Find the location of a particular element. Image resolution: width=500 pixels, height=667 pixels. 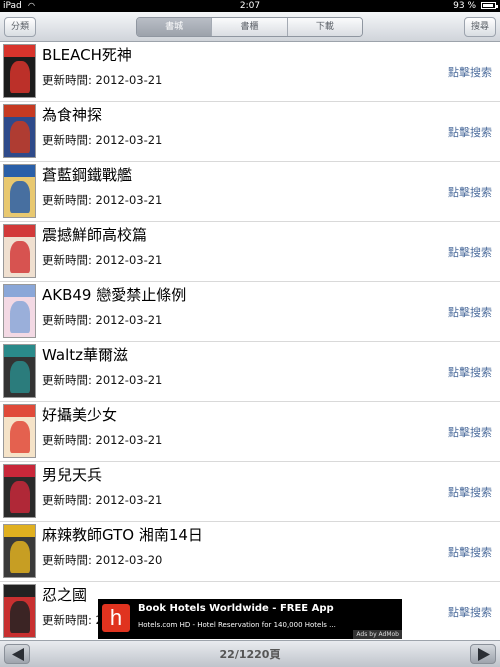

comic-title: Waltz華爾滋 is located at coordinates (85, 355).